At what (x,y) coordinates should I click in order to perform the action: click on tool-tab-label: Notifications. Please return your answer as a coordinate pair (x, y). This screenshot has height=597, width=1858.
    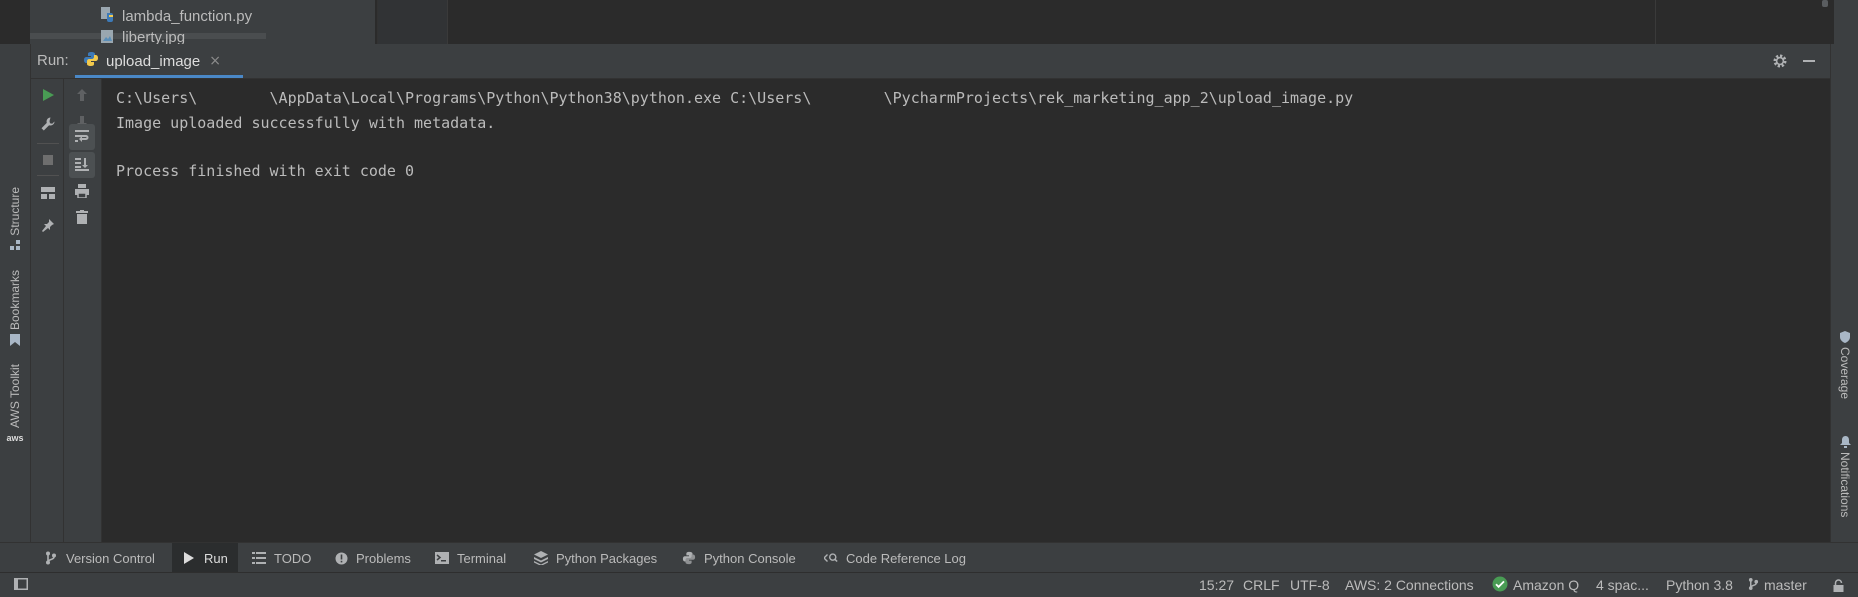
    Looking at the image, I should click on (1845, 485).